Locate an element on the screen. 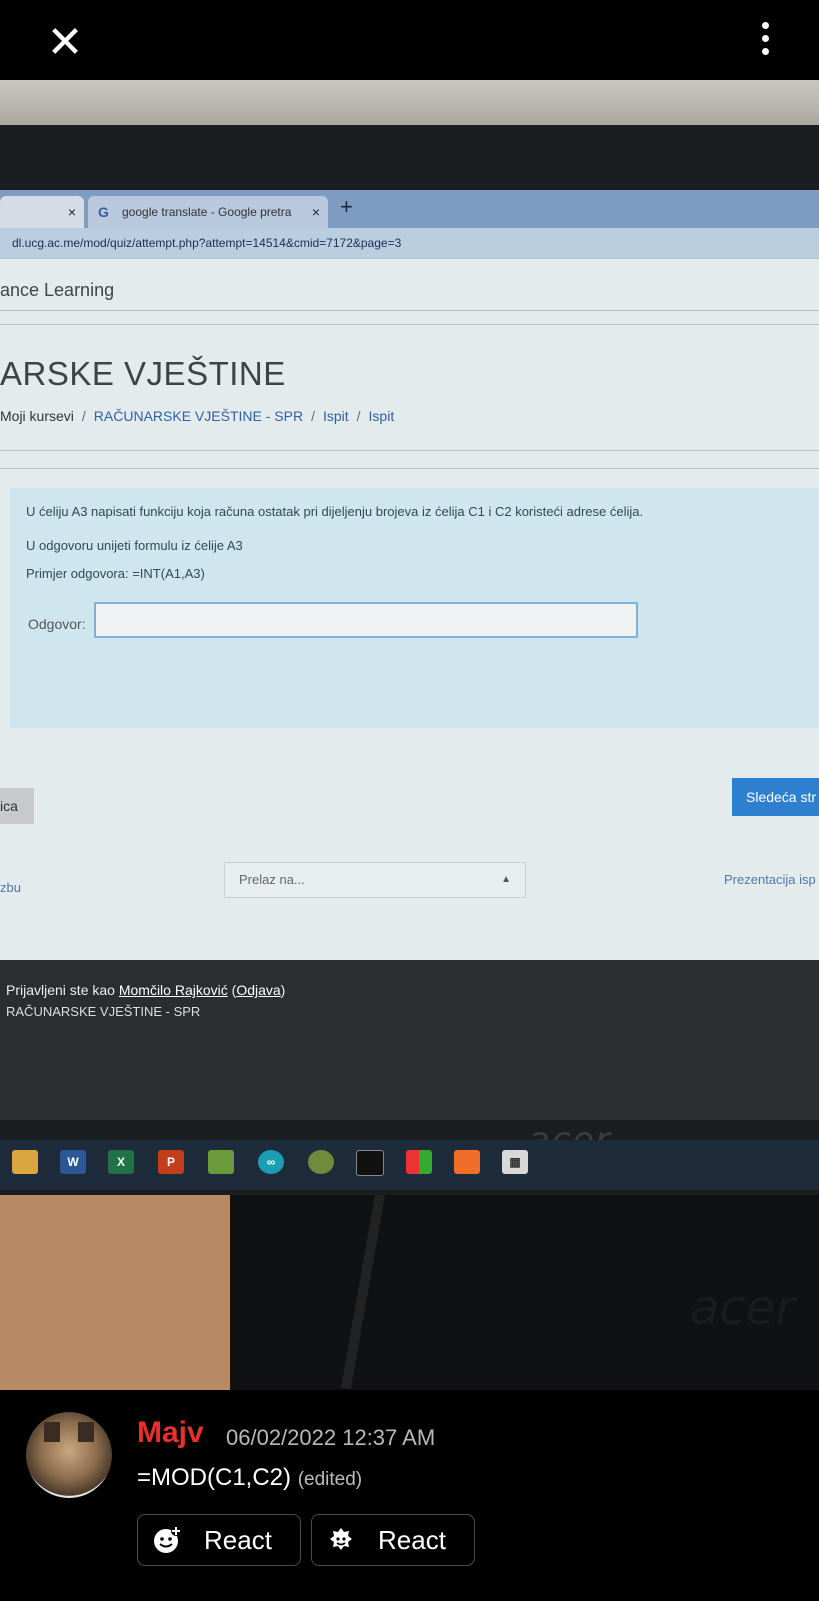  react-button: React is located at coordinates (219, 1540).